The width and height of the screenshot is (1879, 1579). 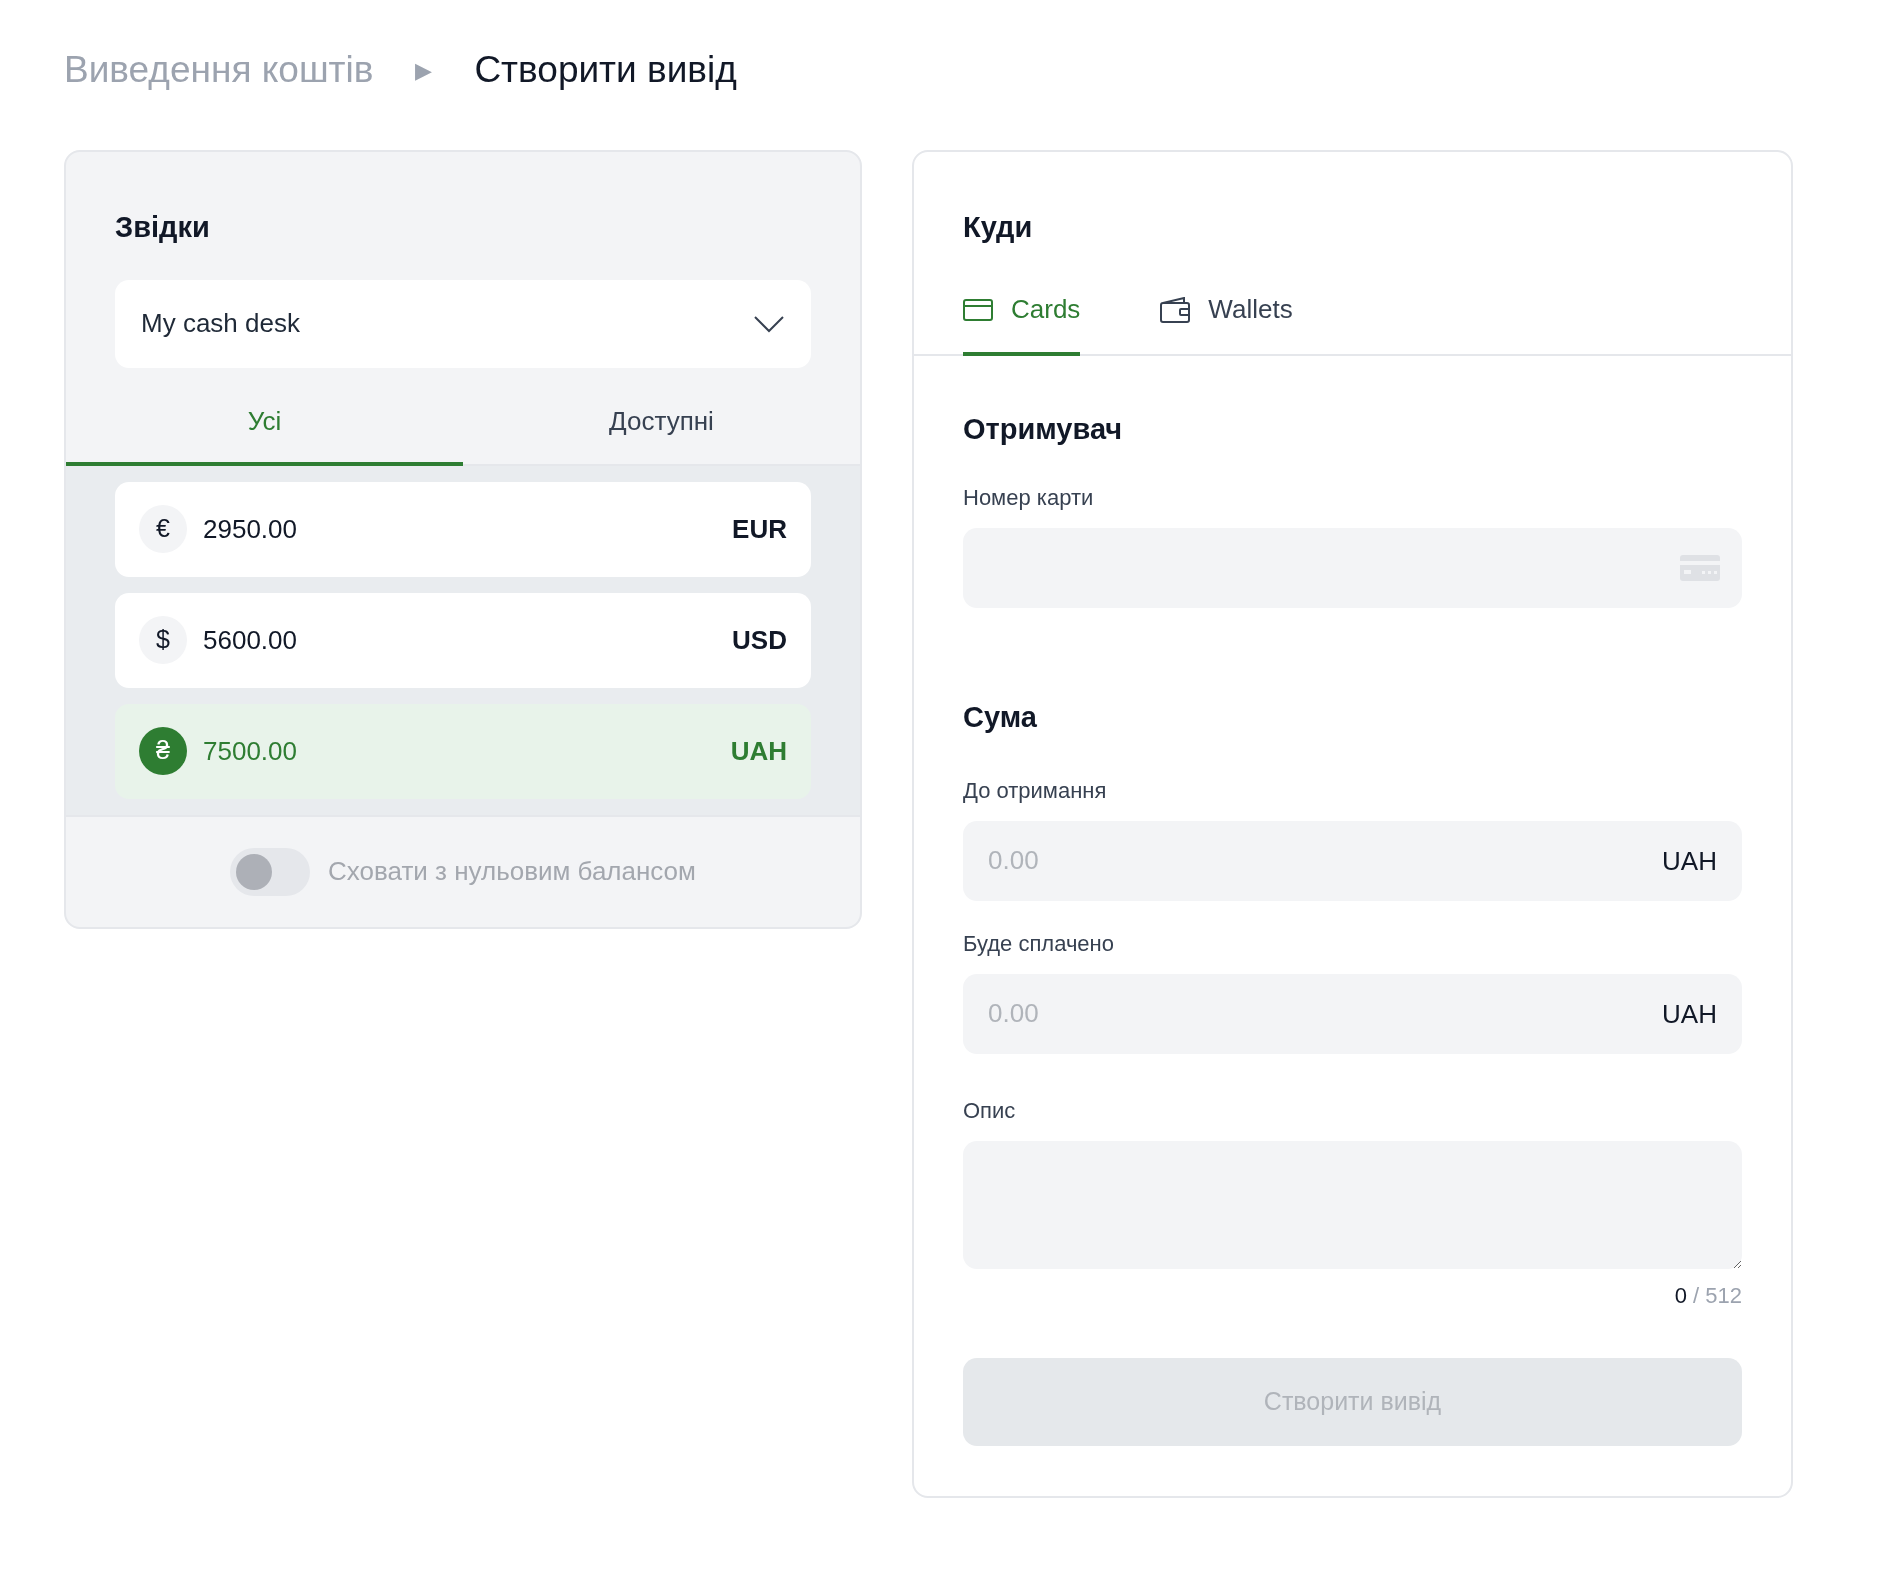 What do you see at coordinates (990, 1110) in the screenshot?
I see `field-label: Опис` at bounding box center [990, 1110].